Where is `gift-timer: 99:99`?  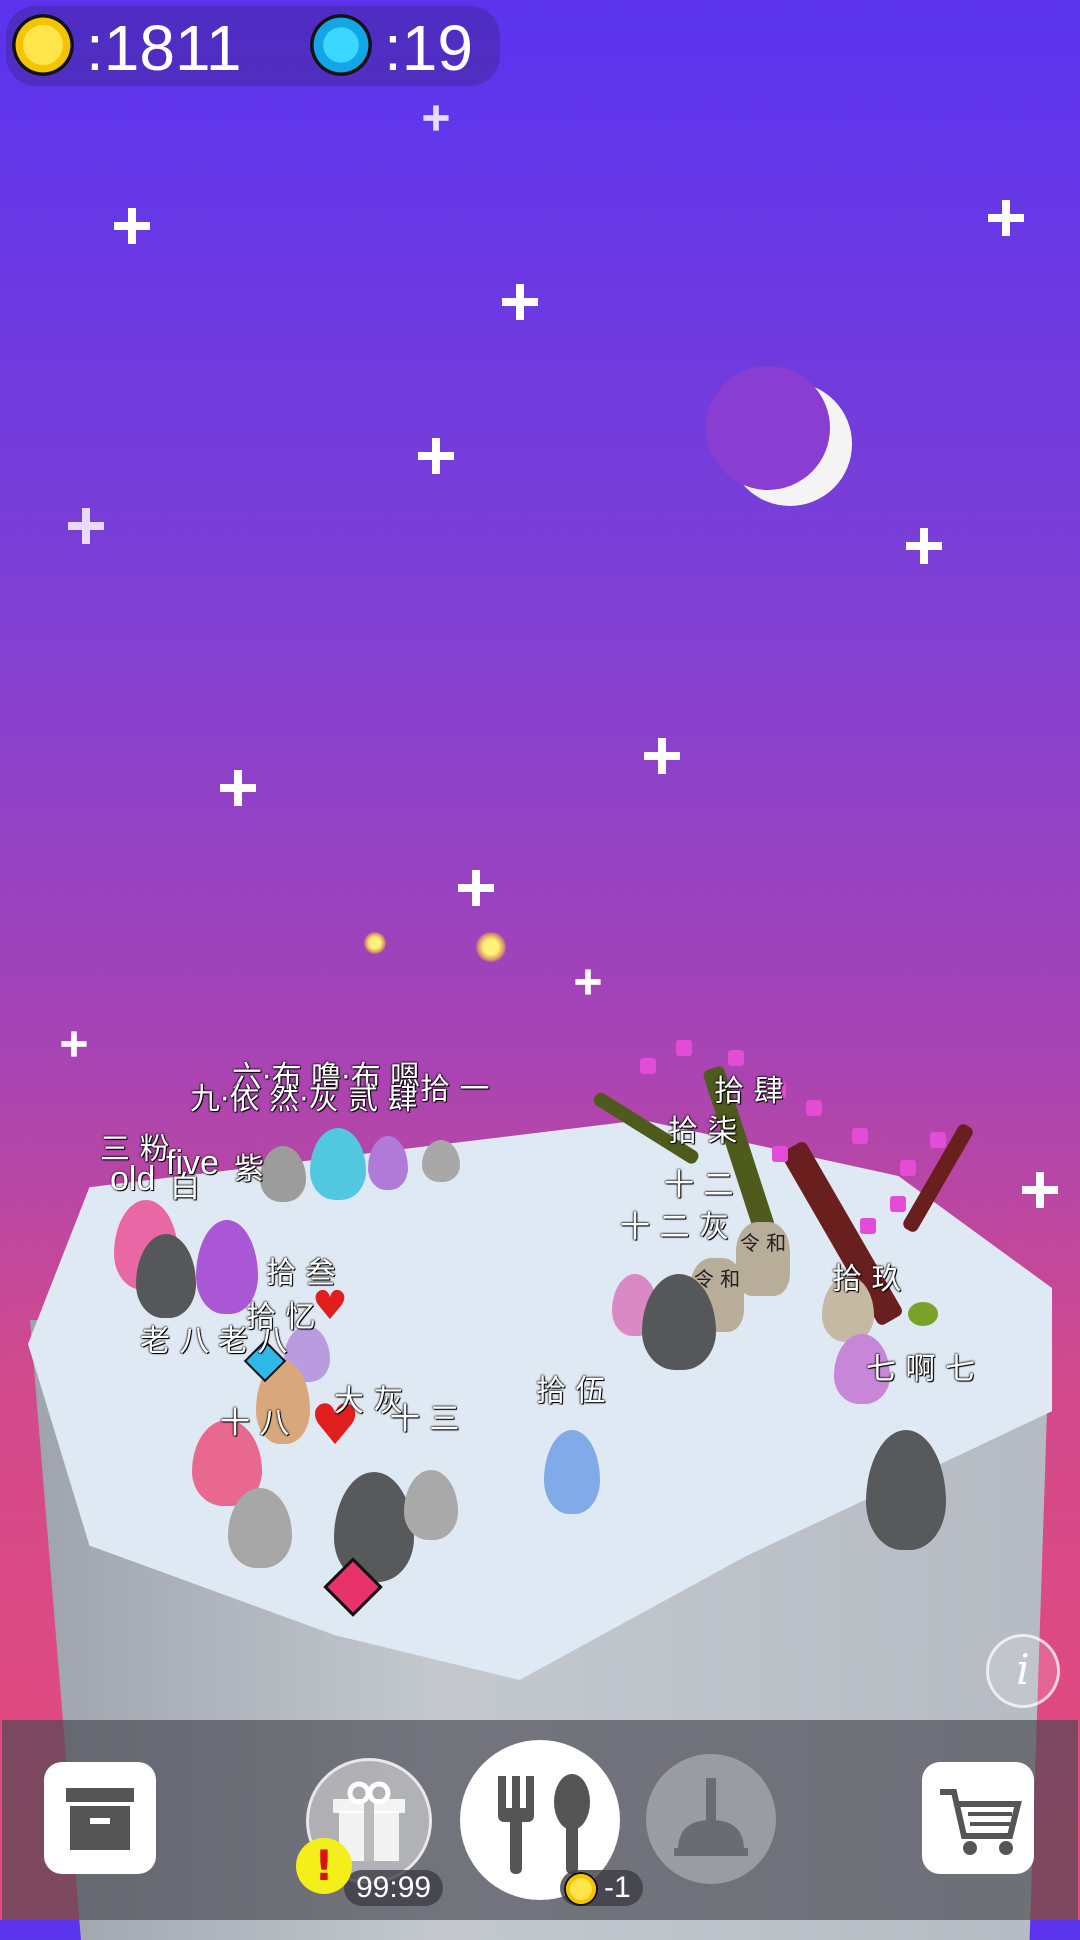
gift-timer: 99:99 is located at coordinates (394, 1888).